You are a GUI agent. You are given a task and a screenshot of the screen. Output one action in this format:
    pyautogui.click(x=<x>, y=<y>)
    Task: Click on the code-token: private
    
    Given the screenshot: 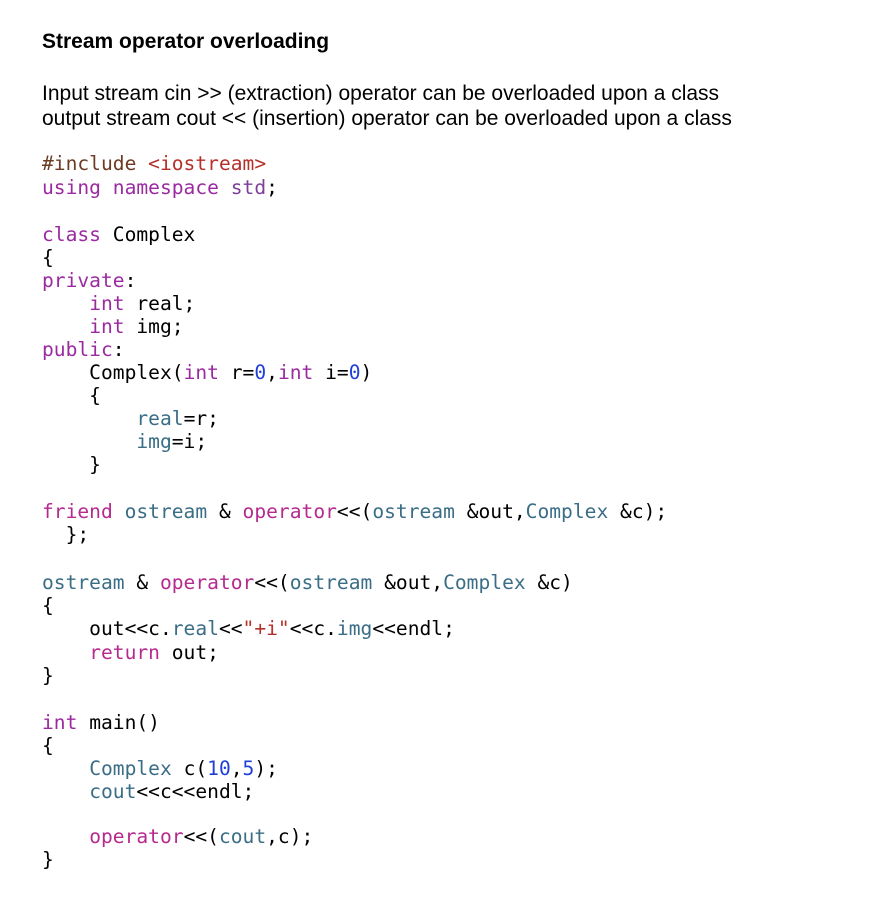 What is the action you would take?
    pyautogui.click(x=83, y=280)
    